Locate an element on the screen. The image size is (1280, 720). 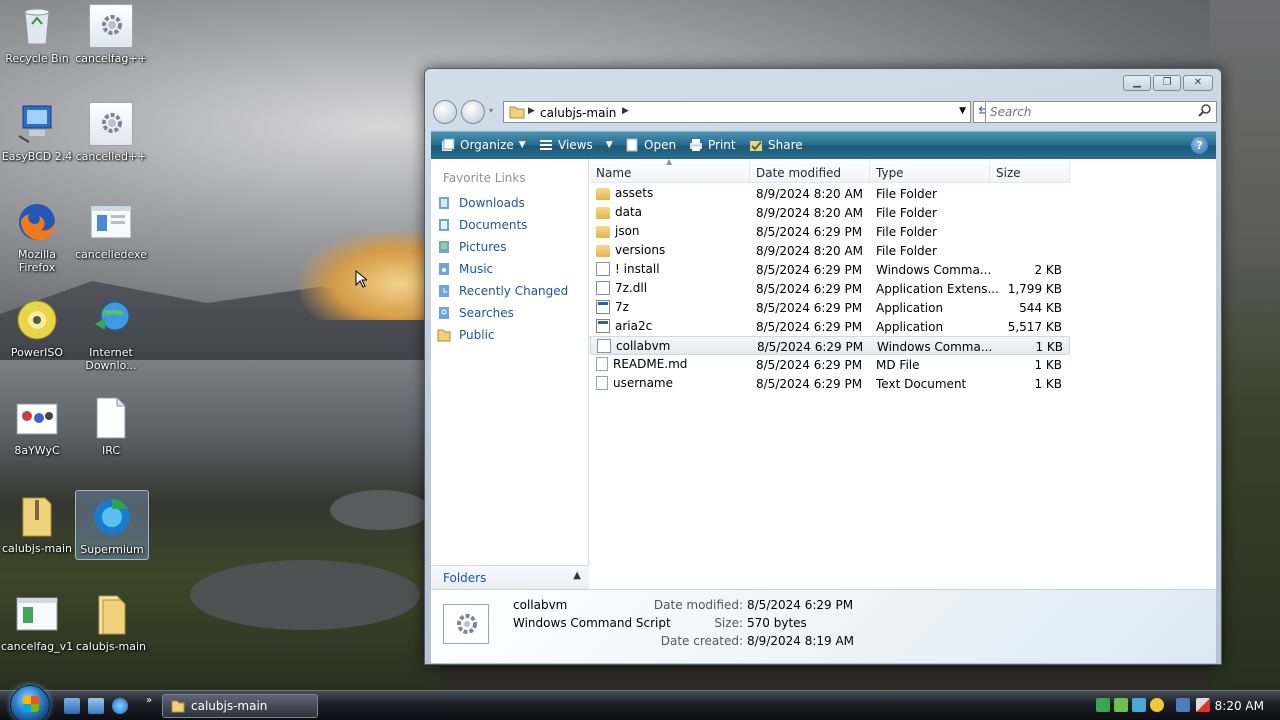
search-box is located at coordinates (1101, 112).